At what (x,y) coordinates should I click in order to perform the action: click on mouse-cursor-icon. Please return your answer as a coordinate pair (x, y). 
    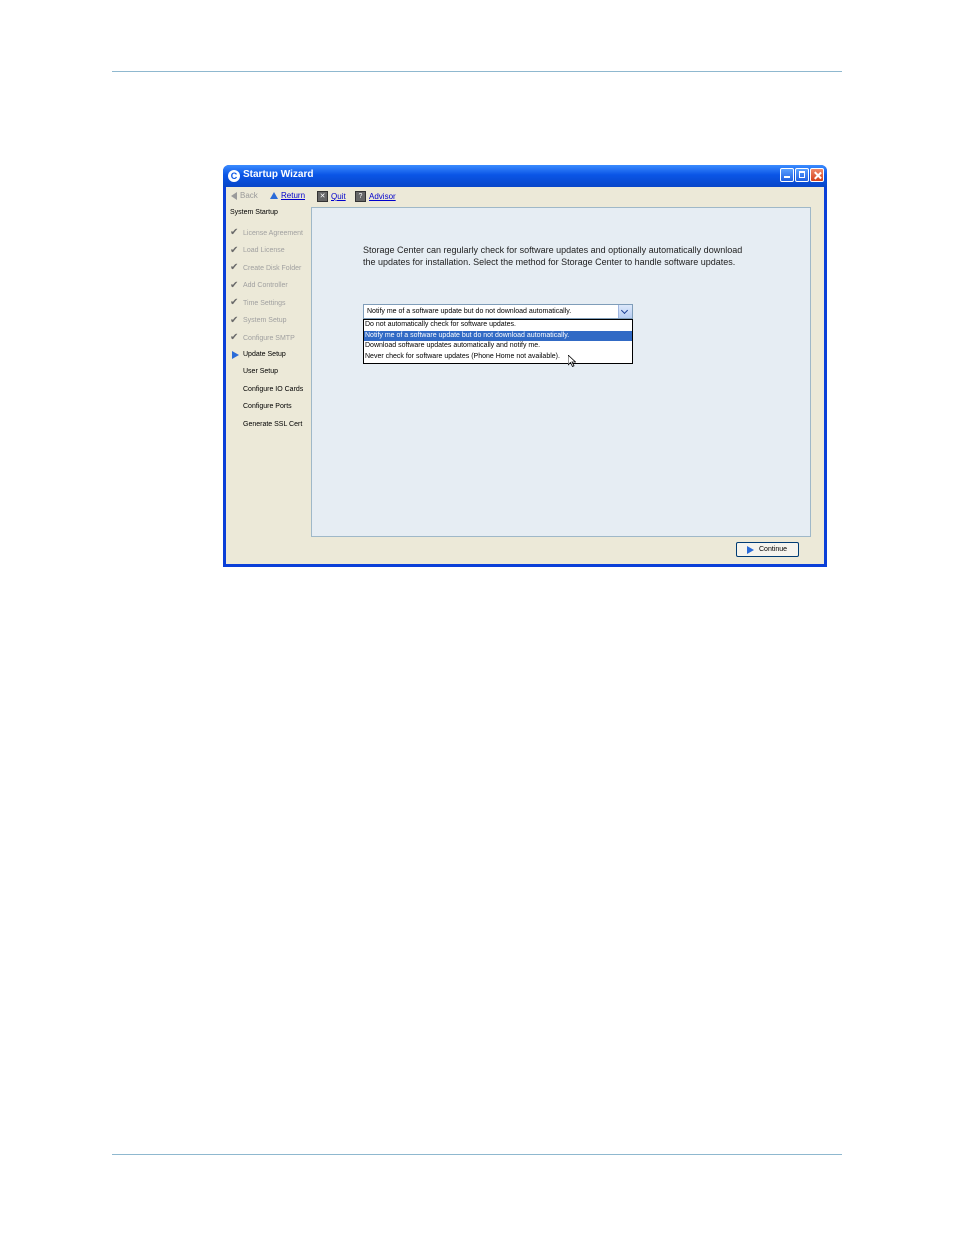
    Looking at the image, I should click on (572, 361).